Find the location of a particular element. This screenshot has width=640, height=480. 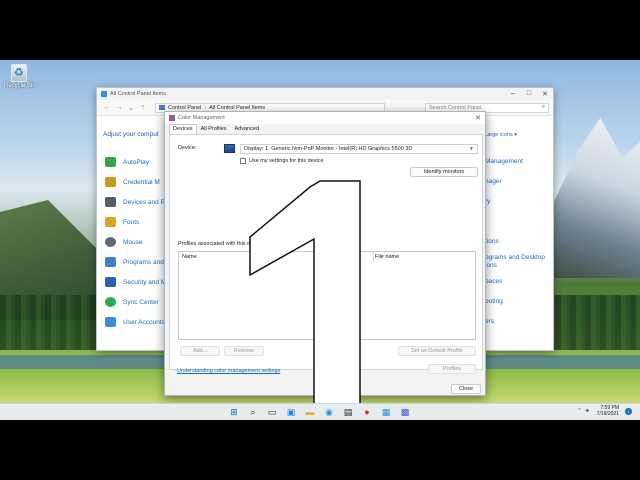

chevron-down-icon: ▼ is located at coordinates (471, 149).